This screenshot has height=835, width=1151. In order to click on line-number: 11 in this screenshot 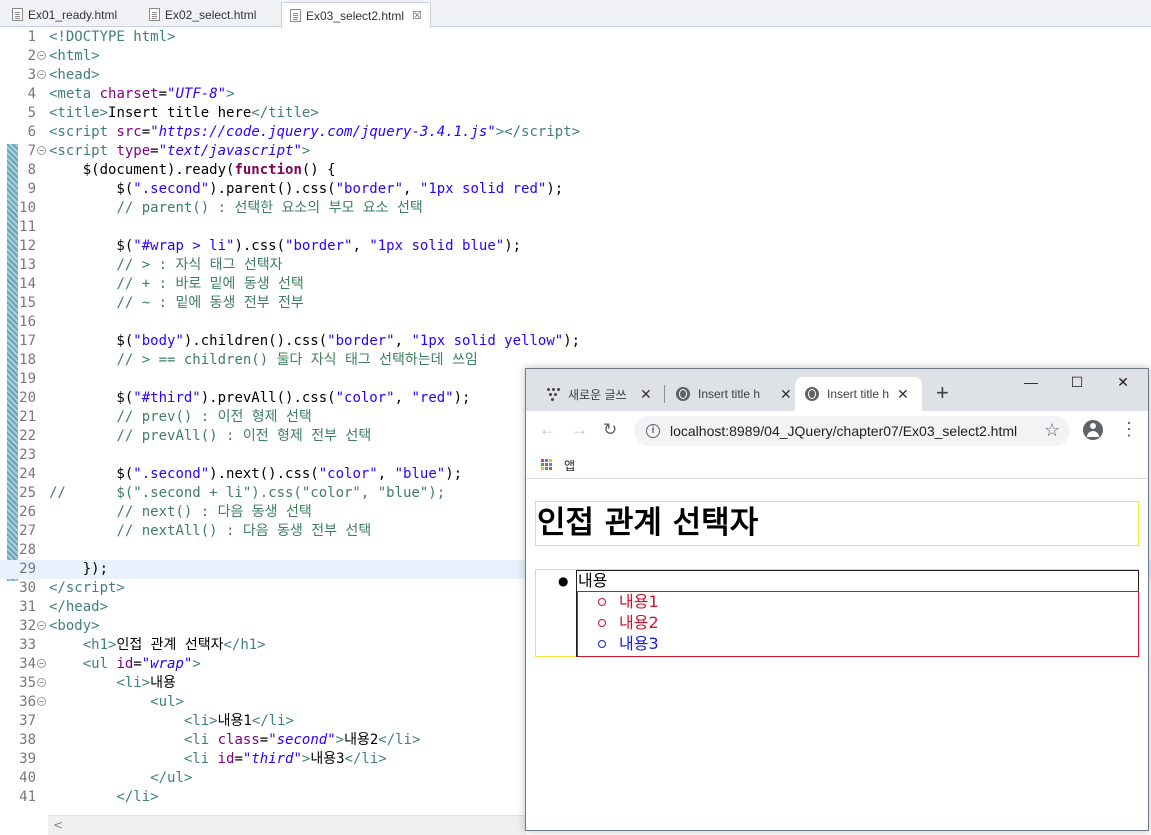, I will do `click(27, 227)`.